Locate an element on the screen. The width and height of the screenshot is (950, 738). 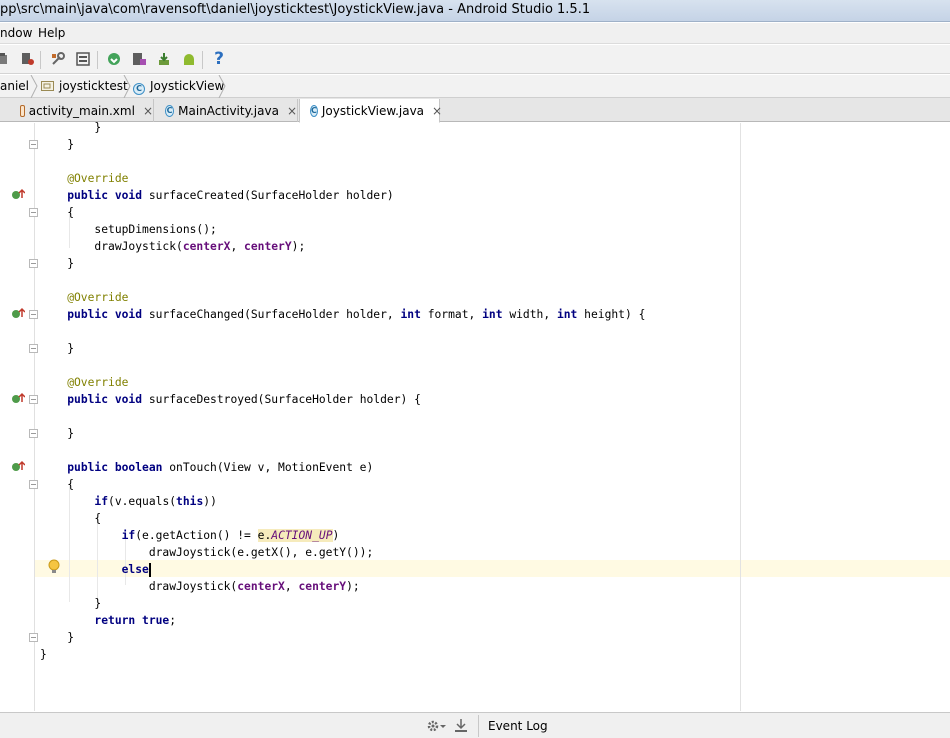
project-structure-icon is located at coordinates (58, 59).